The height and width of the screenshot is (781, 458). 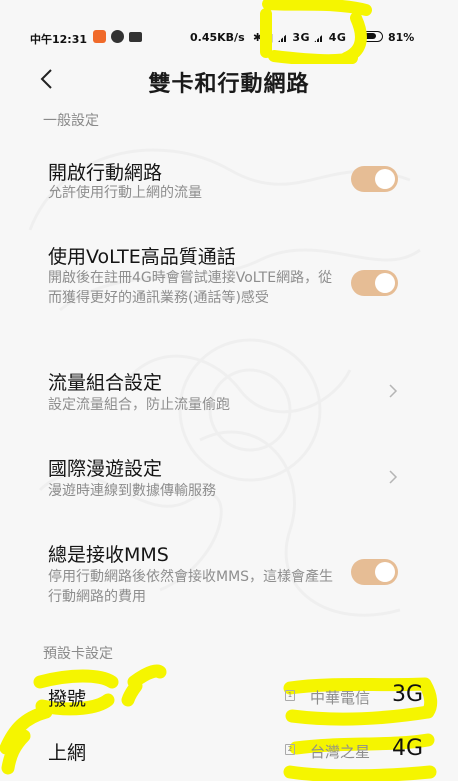 I want to click on section-default-card-label: 預設卡設定, so click(x=78, y=654).